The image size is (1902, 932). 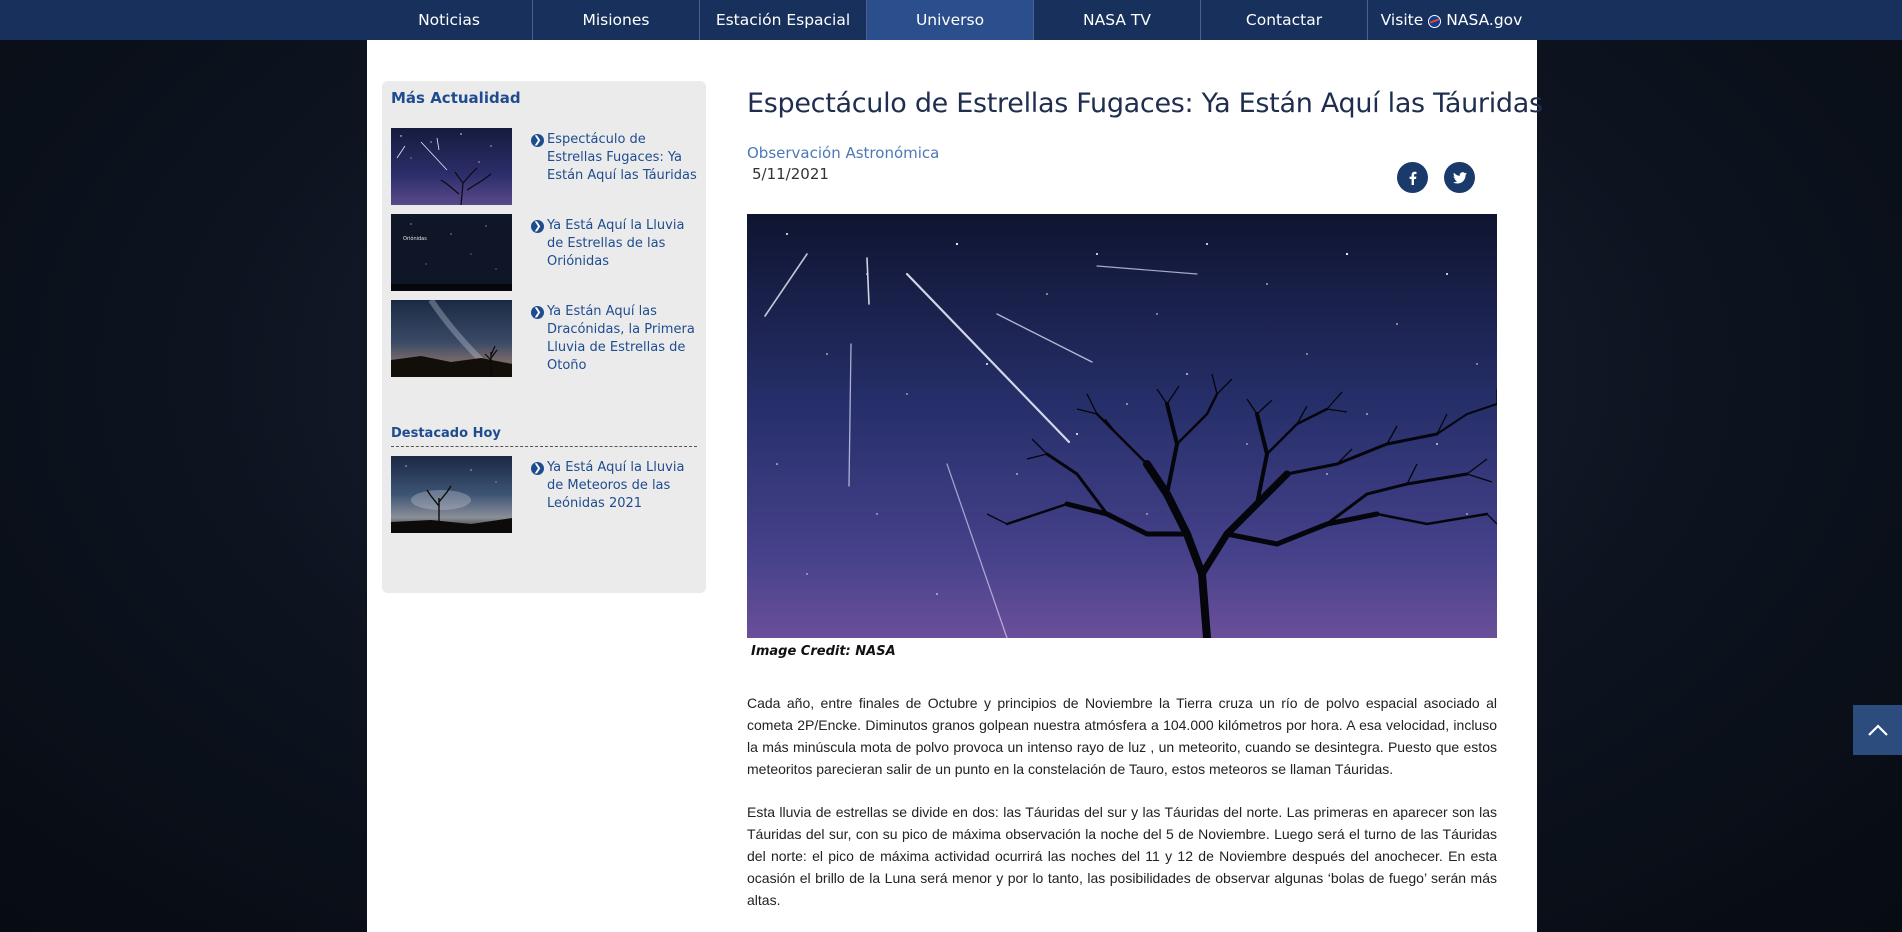 I want to click on article-category-link: Observación Astronómica, so click(x=843, y=153).